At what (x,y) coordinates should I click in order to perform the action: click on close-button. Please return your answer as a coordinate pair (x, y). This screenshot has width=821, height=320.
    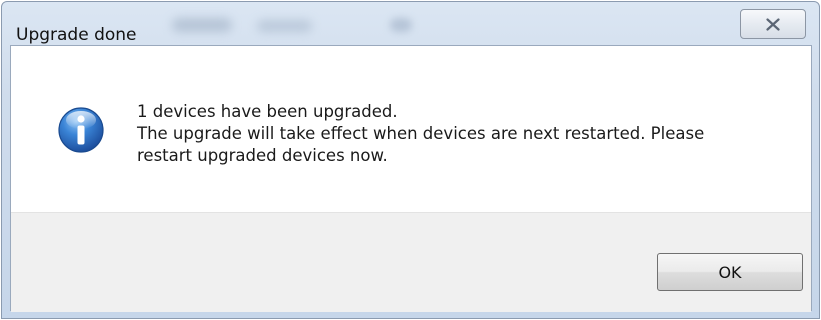
    Looking at the image, I should click on (773, 24).